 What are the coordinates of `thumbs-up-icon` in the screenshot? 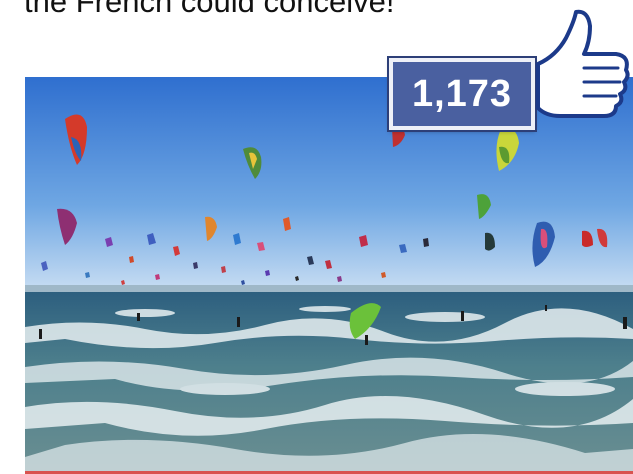 It's located at (582, 69).